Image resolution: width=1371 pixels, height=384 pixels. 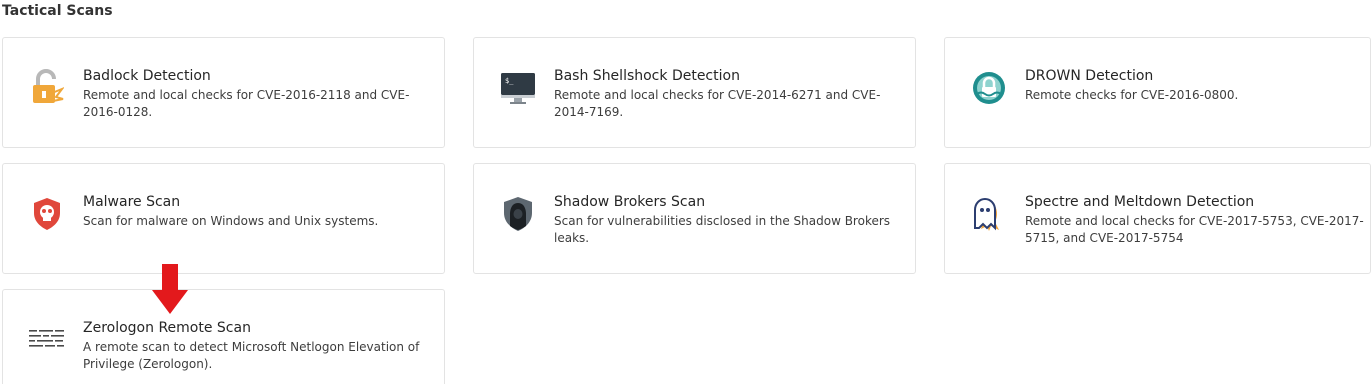 I want to click on section-title: Tactical Scans, so click(x=57, y=11).